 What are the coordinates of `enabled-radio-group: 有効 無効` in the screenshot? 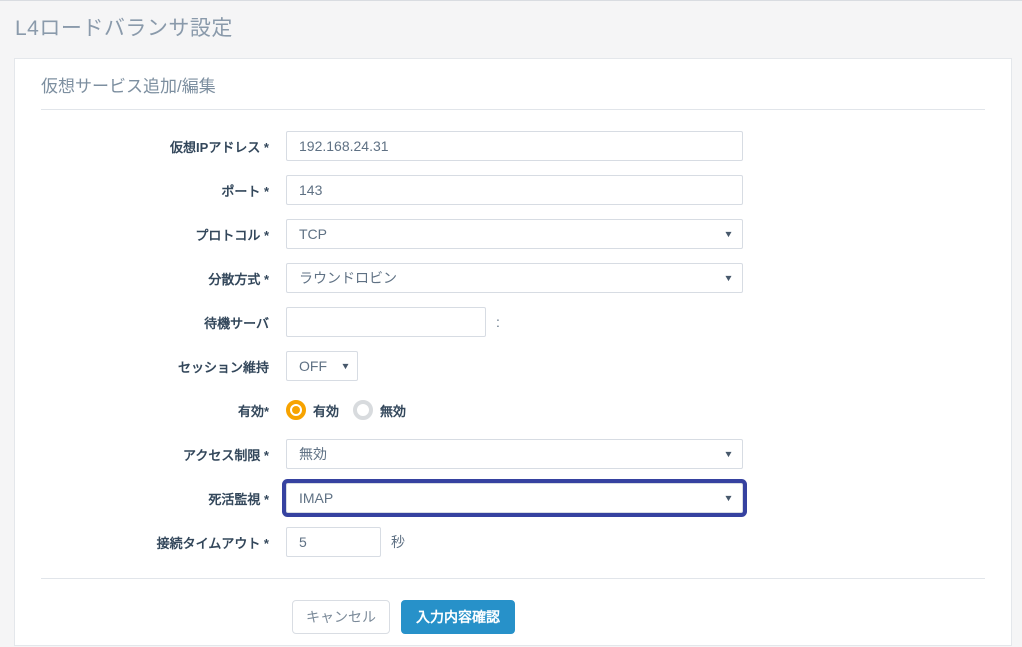 It's located at (353, 410).